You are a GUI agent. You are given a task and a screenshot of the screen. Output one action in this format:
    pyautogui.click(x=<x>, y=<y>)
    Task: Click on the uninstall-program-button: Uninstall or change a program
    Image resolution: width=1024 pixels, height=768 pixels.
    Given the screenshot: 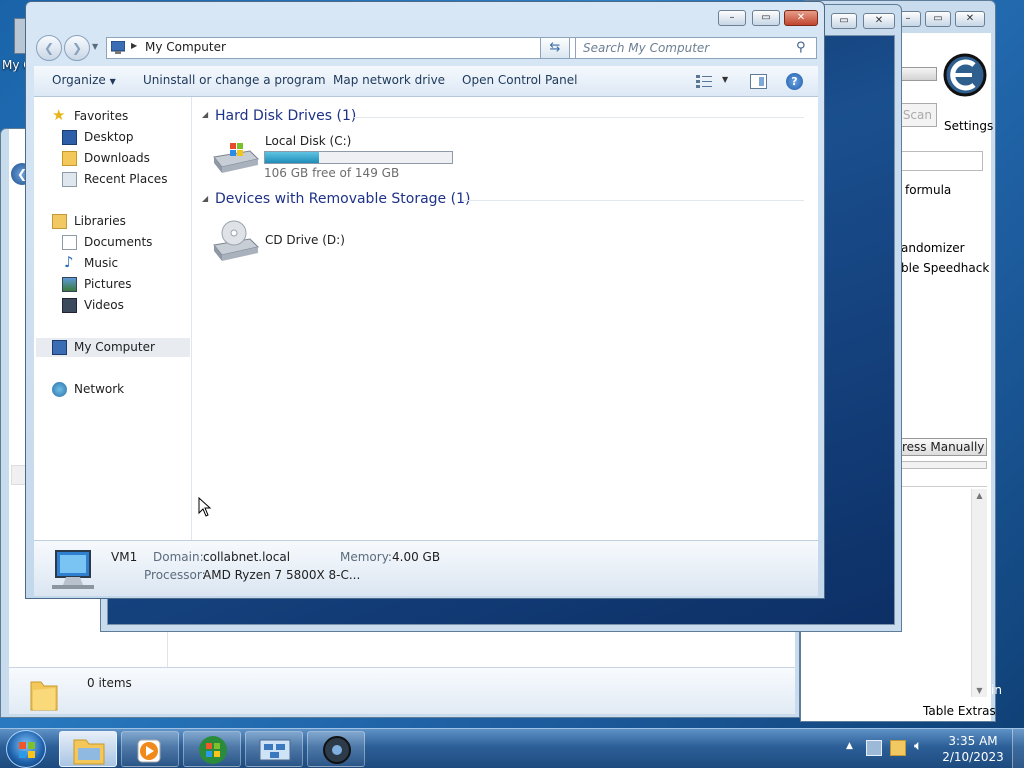 What is the action you would take?
    pyautogui.click(x=234, y=80)
    